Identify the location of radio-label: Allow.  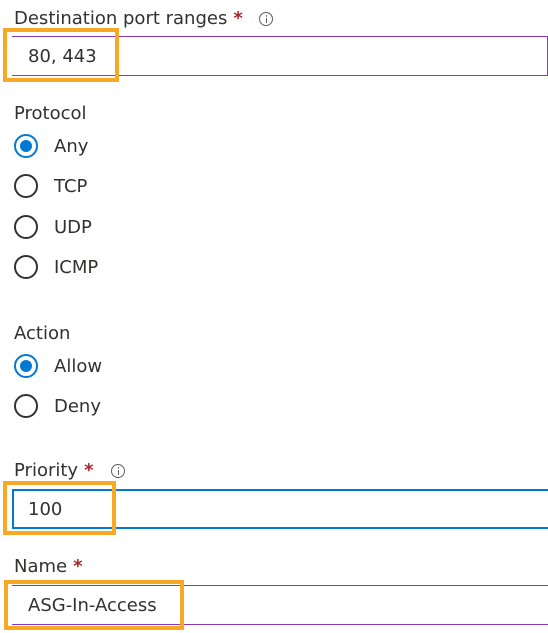
(78, 366).